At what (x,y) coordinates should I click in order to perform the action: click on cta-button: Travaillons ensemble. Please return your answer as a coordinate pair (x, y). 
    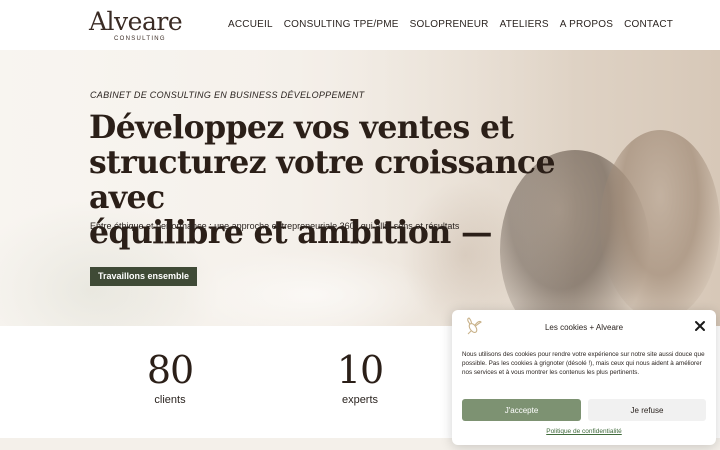
    Looking at the image, I should click on (144, 276).